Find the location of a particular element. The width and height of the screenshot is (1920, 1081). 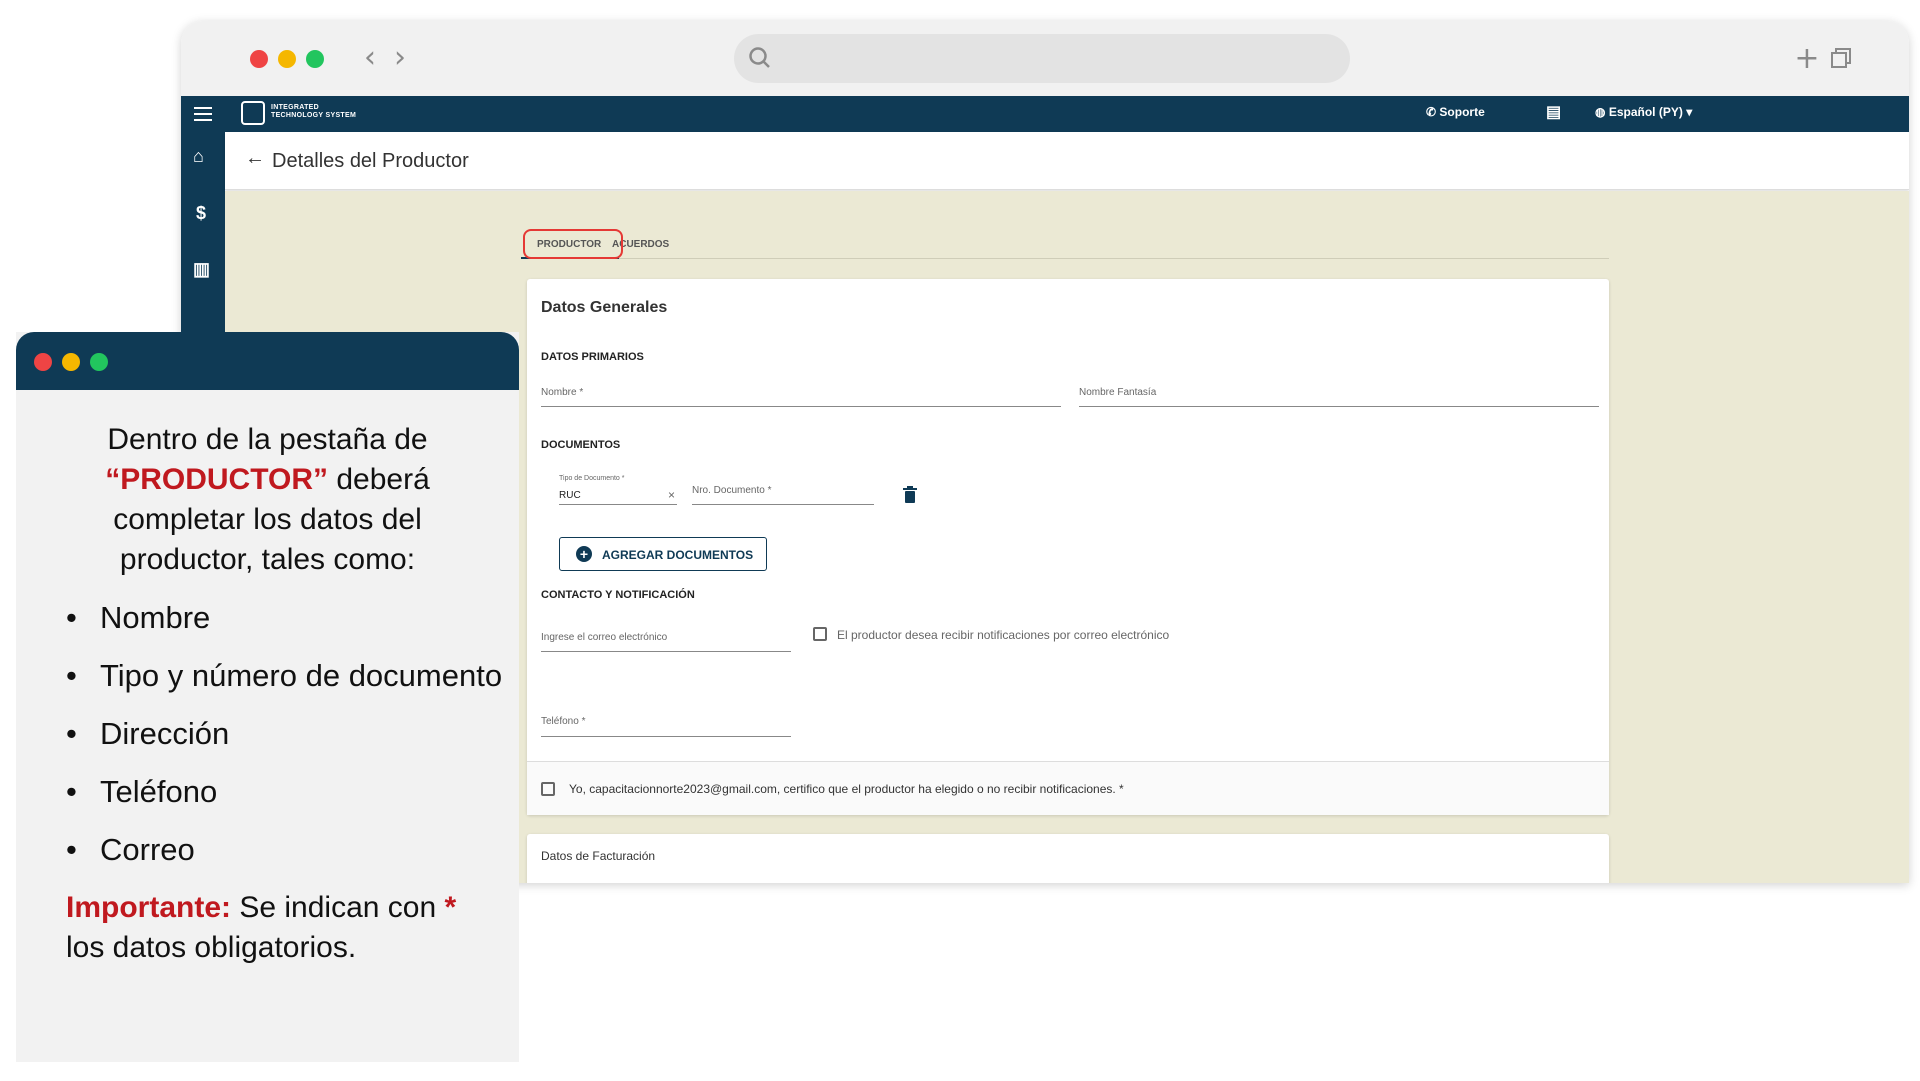

language-selector: ◍ Español (PY) ▾ is located at coordinates (1643, 112).